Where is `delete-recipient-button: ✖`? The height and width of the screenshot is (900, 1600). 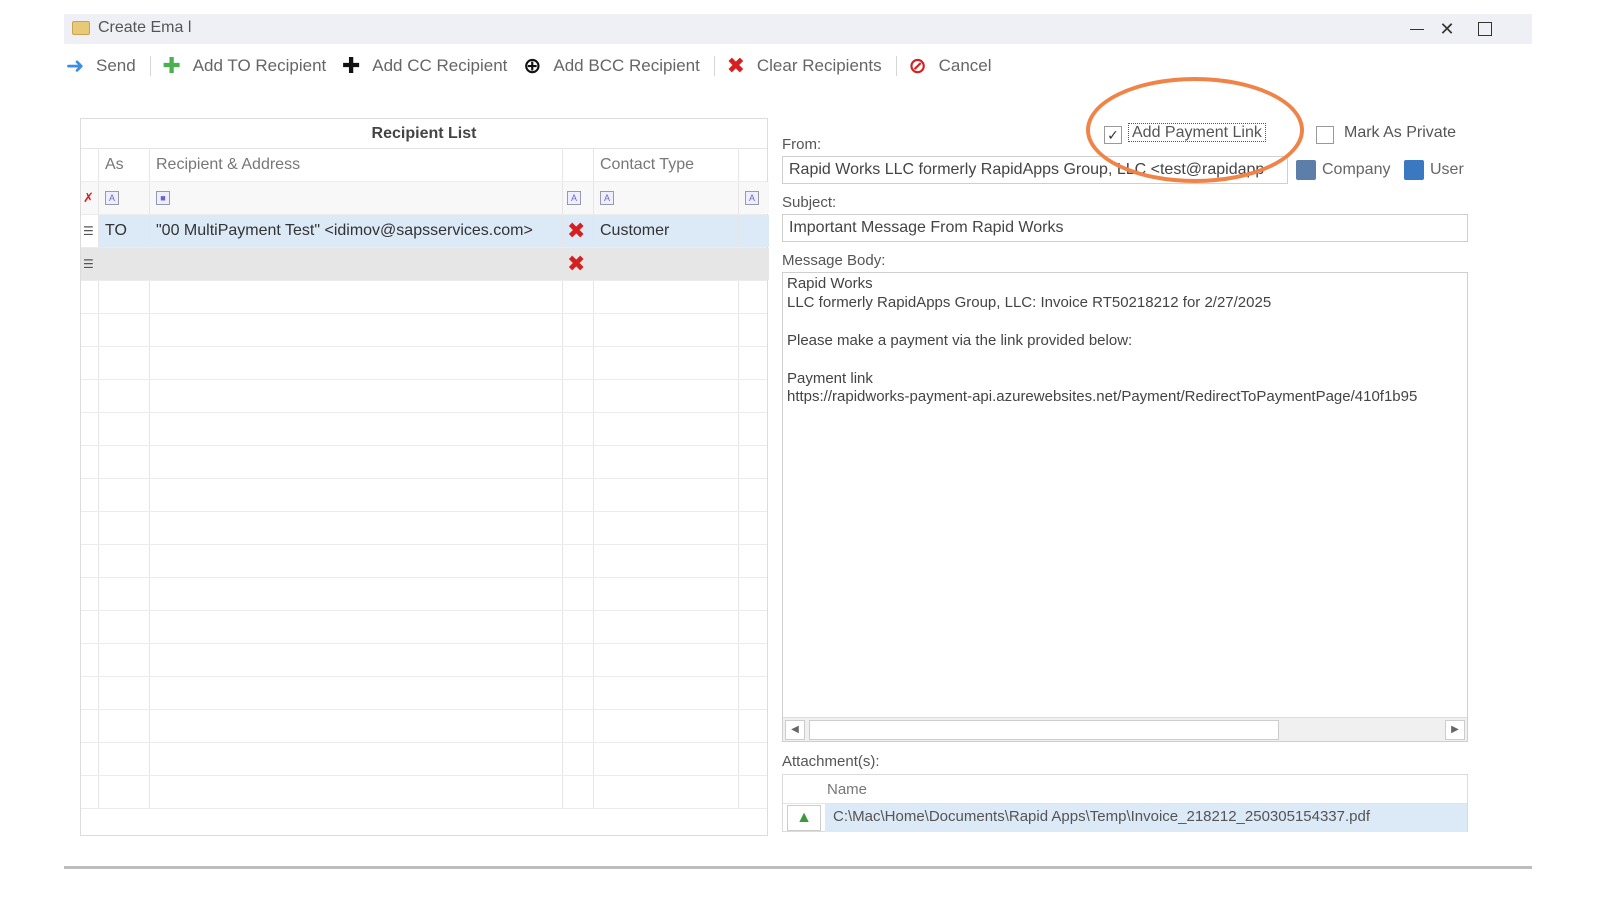 delete-recipient-button: ✖ is located at coordinates (578, 231).